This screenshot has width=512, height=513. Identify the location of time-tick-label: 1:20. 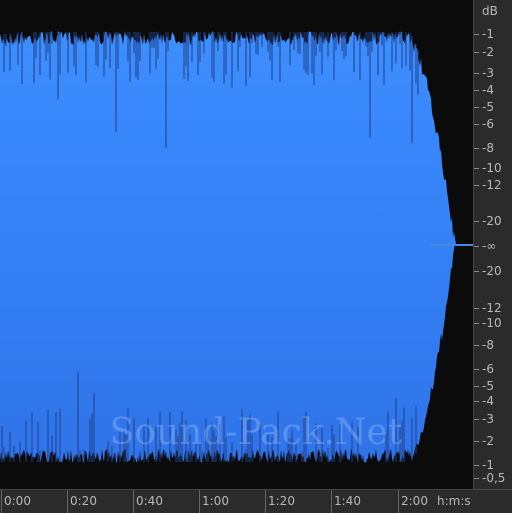
(281, 501).